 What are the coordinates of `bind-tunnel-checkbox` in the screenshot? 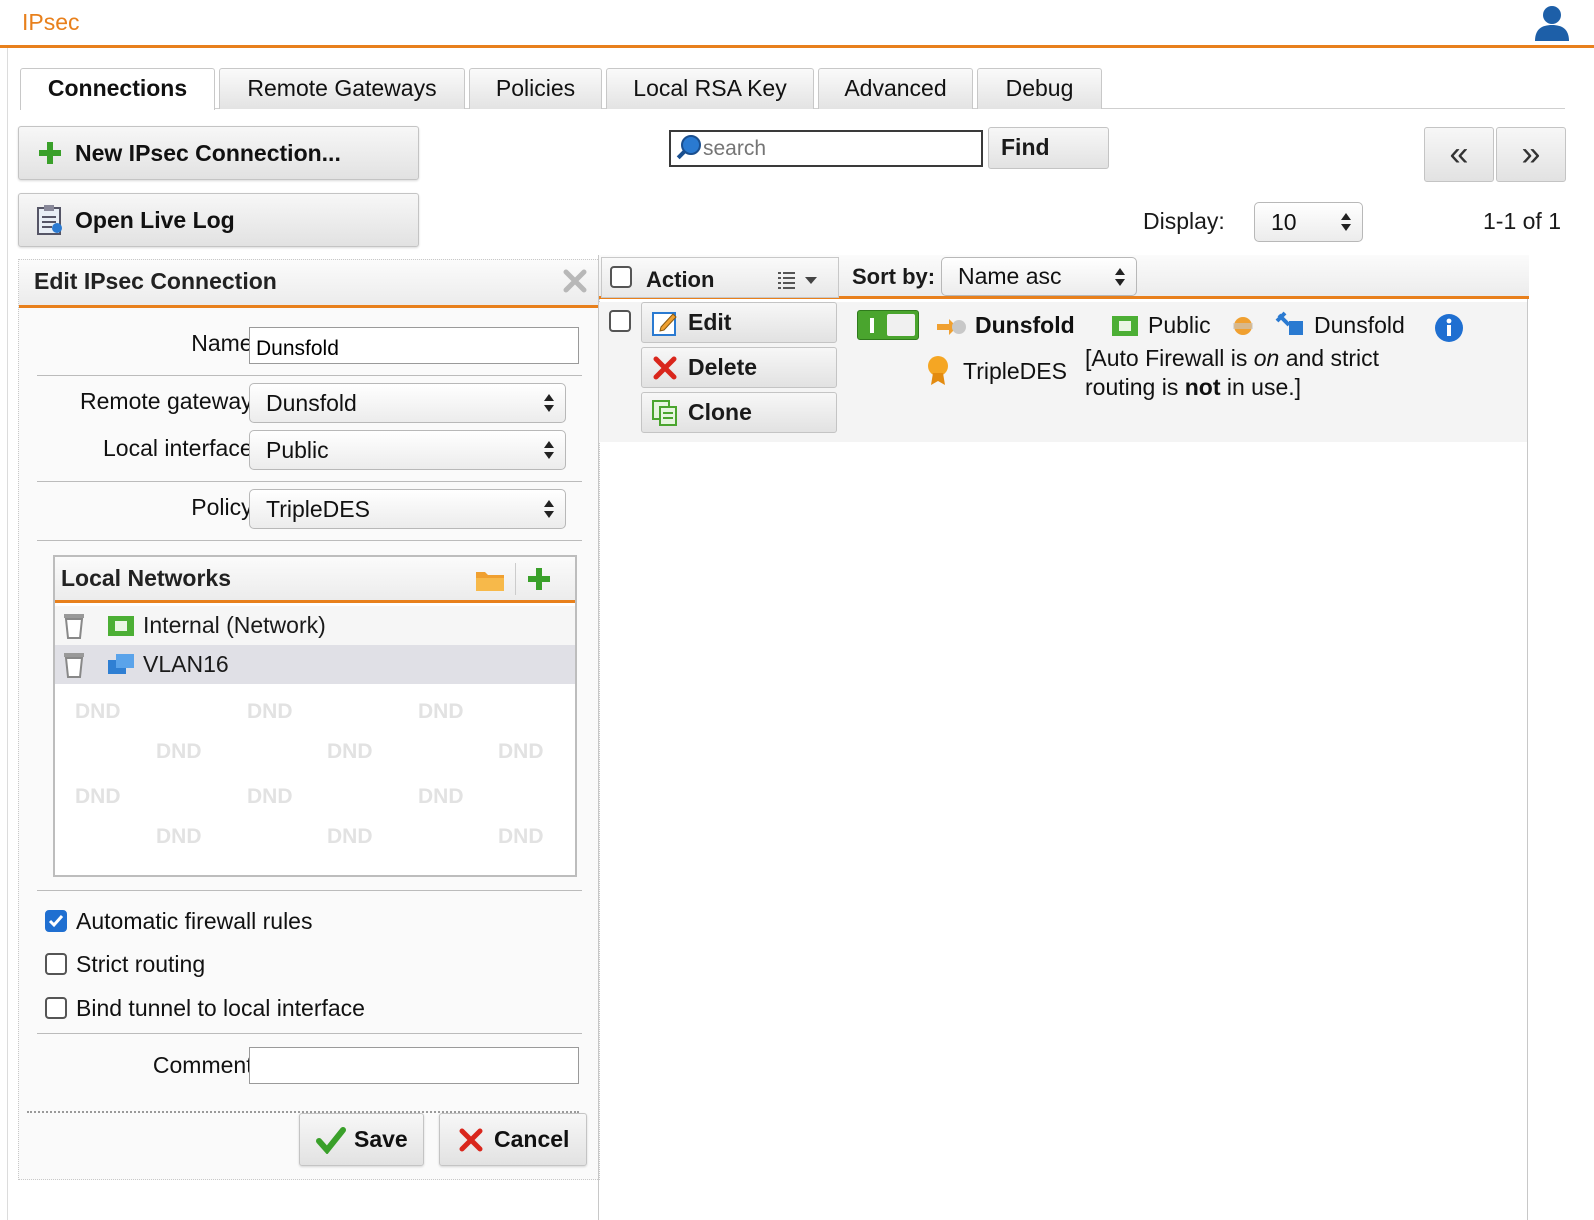 It's located at (56, 1008).